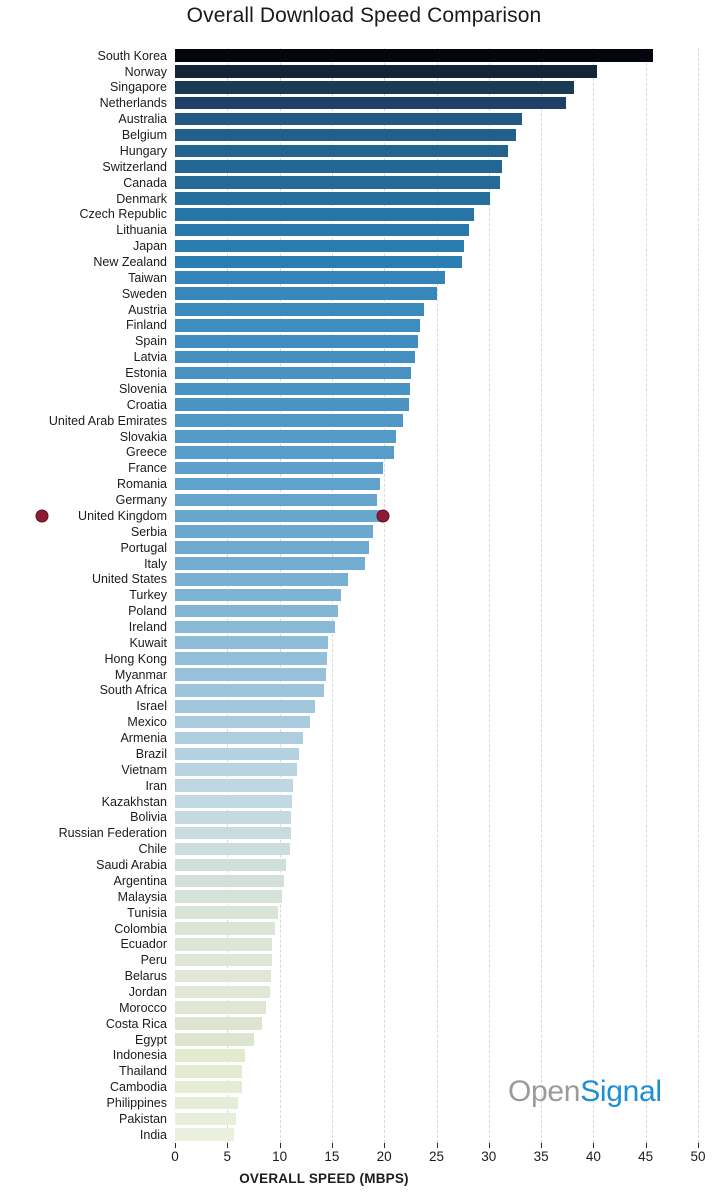  Describe the element at coordinates (364, 1007) in the screenshot. I see `bar-row: Morocco` at that location.